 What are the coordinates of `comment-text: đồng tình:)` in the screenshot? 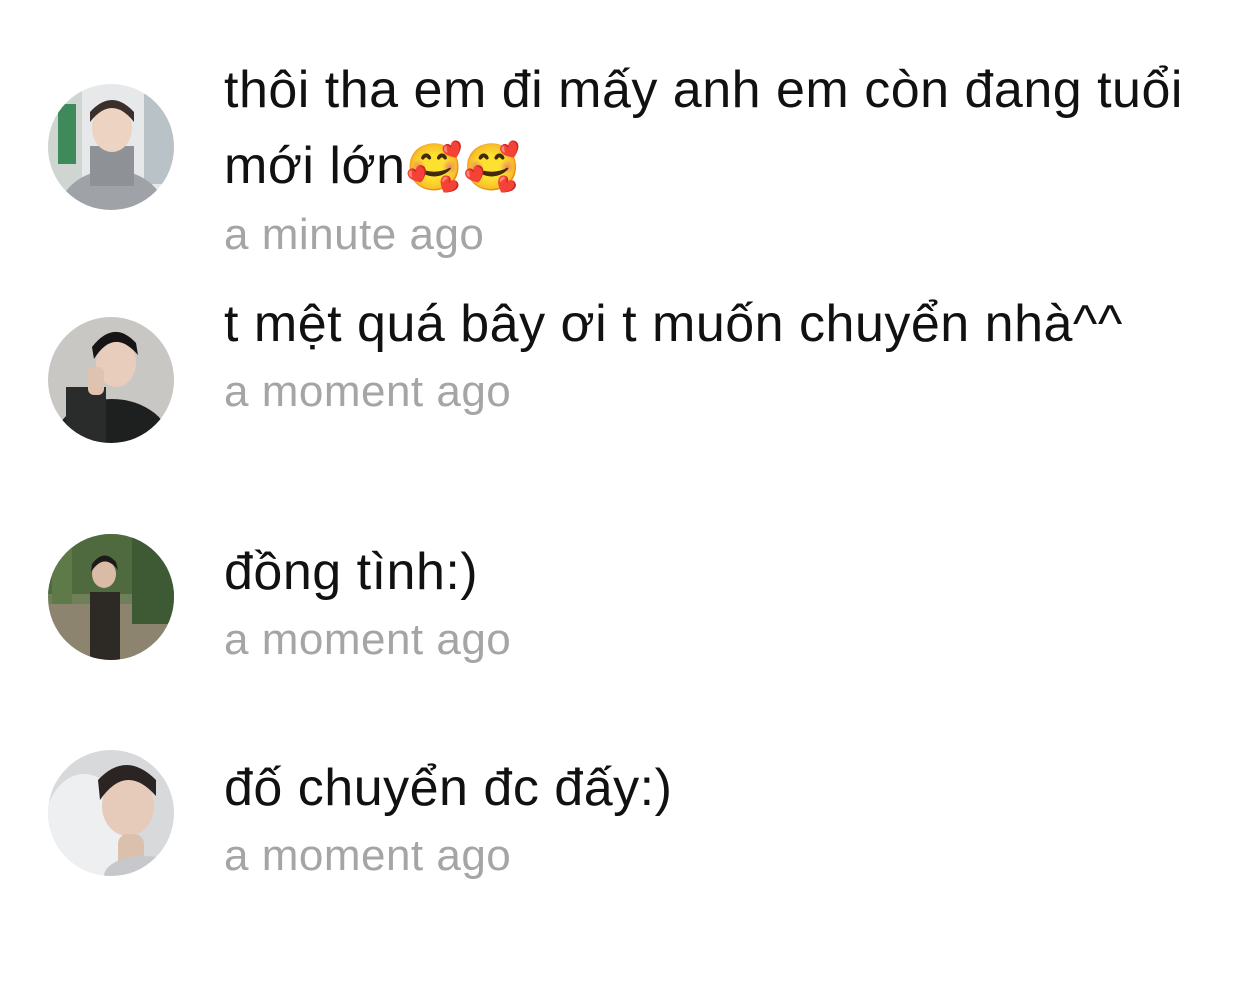 It's located at (351, 572).